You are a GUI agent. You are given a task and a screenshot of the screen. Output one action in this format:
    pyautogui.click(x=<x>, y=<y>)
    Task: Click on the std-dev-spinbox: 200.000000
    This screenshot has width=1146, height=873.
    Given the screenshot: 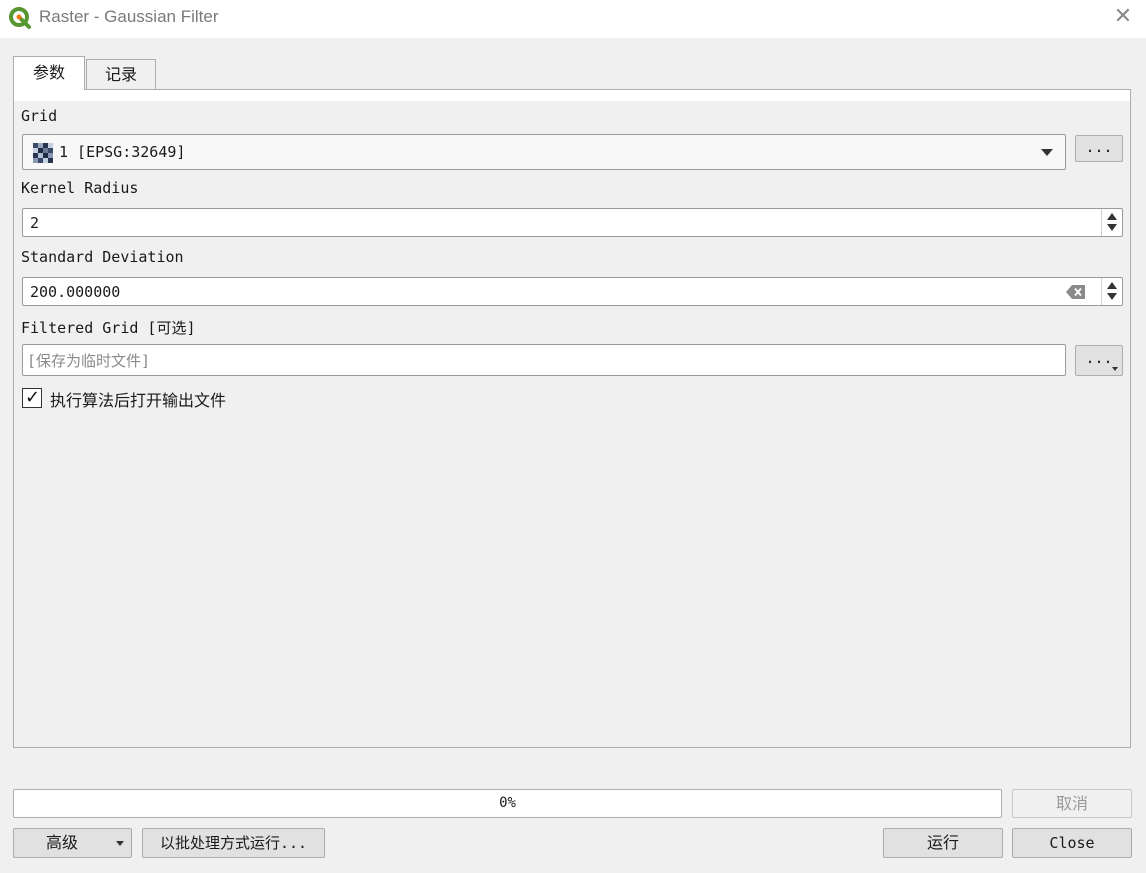 What is the action you would take?
    pyautogui.click(x=572, y=291)
    